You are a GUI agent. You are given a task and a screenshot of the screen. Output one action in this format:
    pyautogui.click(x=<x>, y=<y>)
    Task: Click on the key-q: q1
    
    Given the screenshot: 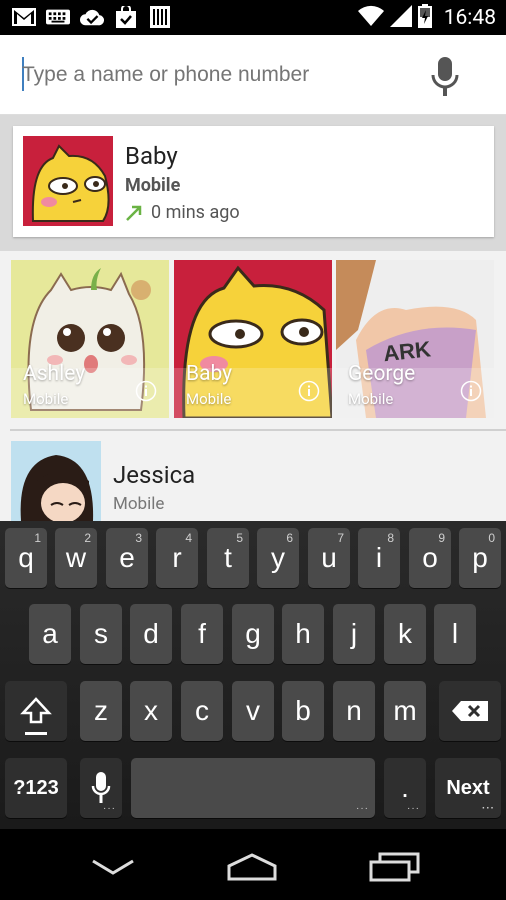 What is the action you would take?
    pyautogui.click(x=26, y=558)
    